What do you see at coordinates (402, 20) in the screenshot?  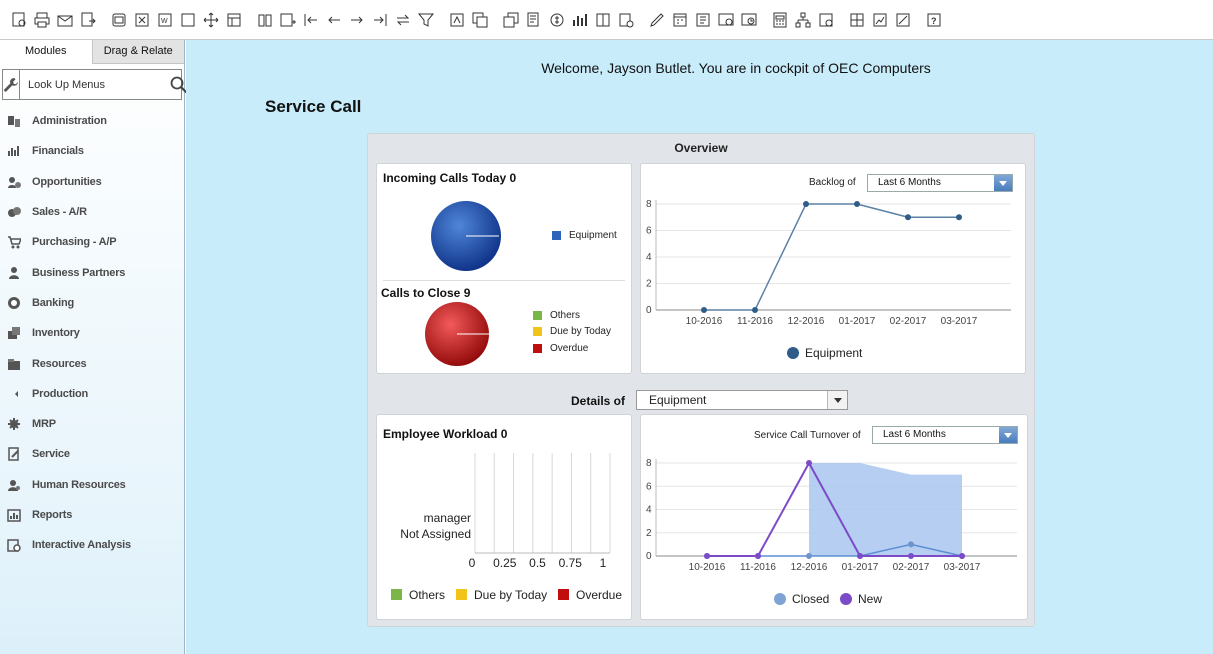 I see `refresh-icon` at bounding box center [402, 20].